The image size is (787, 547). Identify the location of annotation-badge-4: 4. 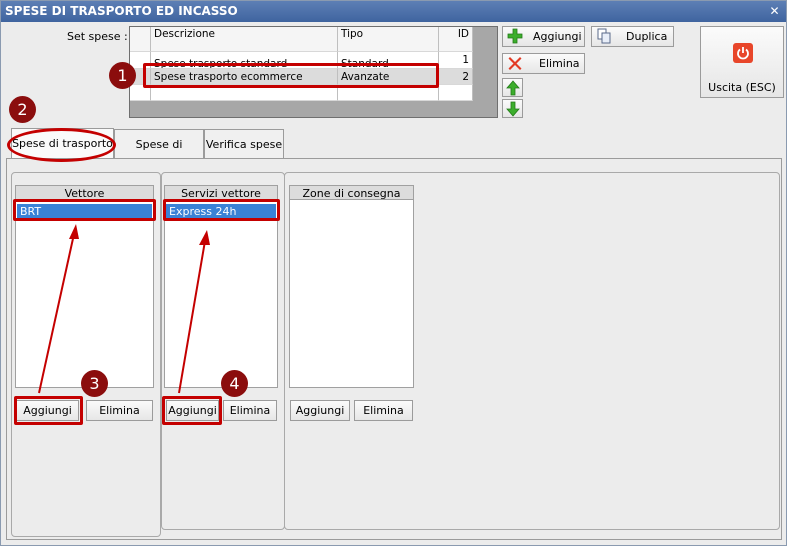
(234, 383).